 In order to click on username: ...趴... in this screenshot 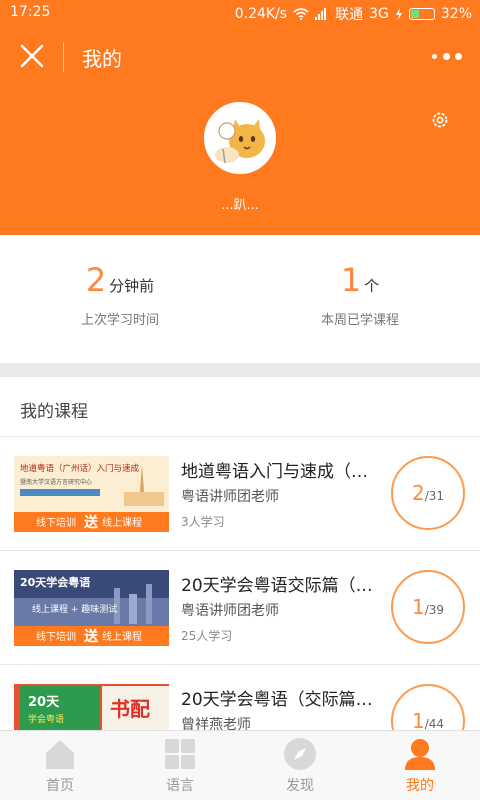, I will do `click(240, 203)`.